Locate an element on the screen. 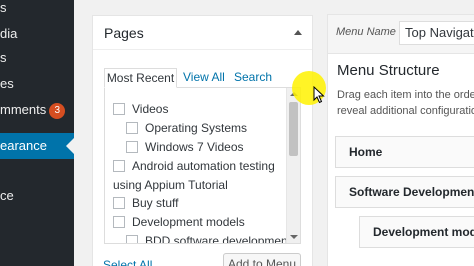 The width and height of the screenshot is (474, 266). menu-item-home: Home is located at coordinates (404, 152).